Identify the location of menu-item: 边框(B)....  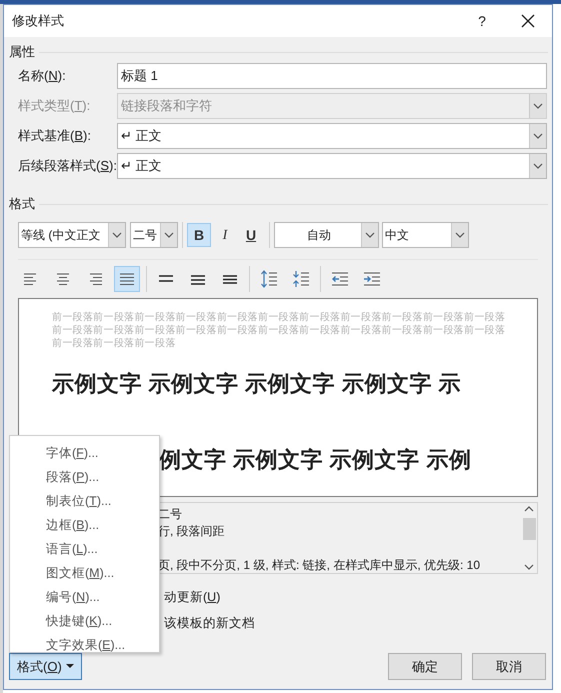
(84, 525).